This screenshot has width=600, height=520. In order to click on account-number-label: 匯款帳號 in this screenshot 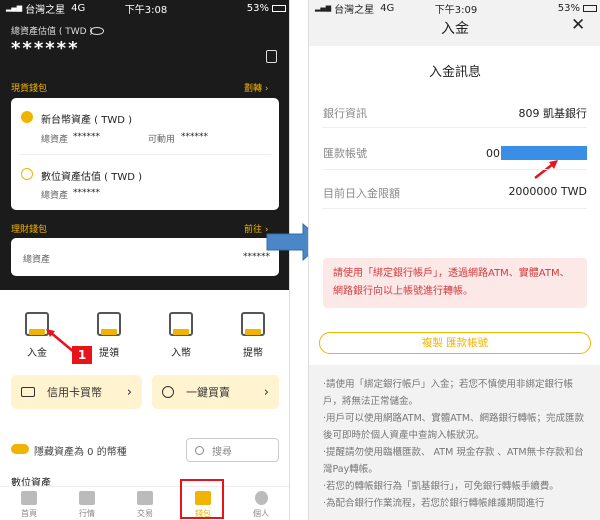, I will do `click(345, 153)`.